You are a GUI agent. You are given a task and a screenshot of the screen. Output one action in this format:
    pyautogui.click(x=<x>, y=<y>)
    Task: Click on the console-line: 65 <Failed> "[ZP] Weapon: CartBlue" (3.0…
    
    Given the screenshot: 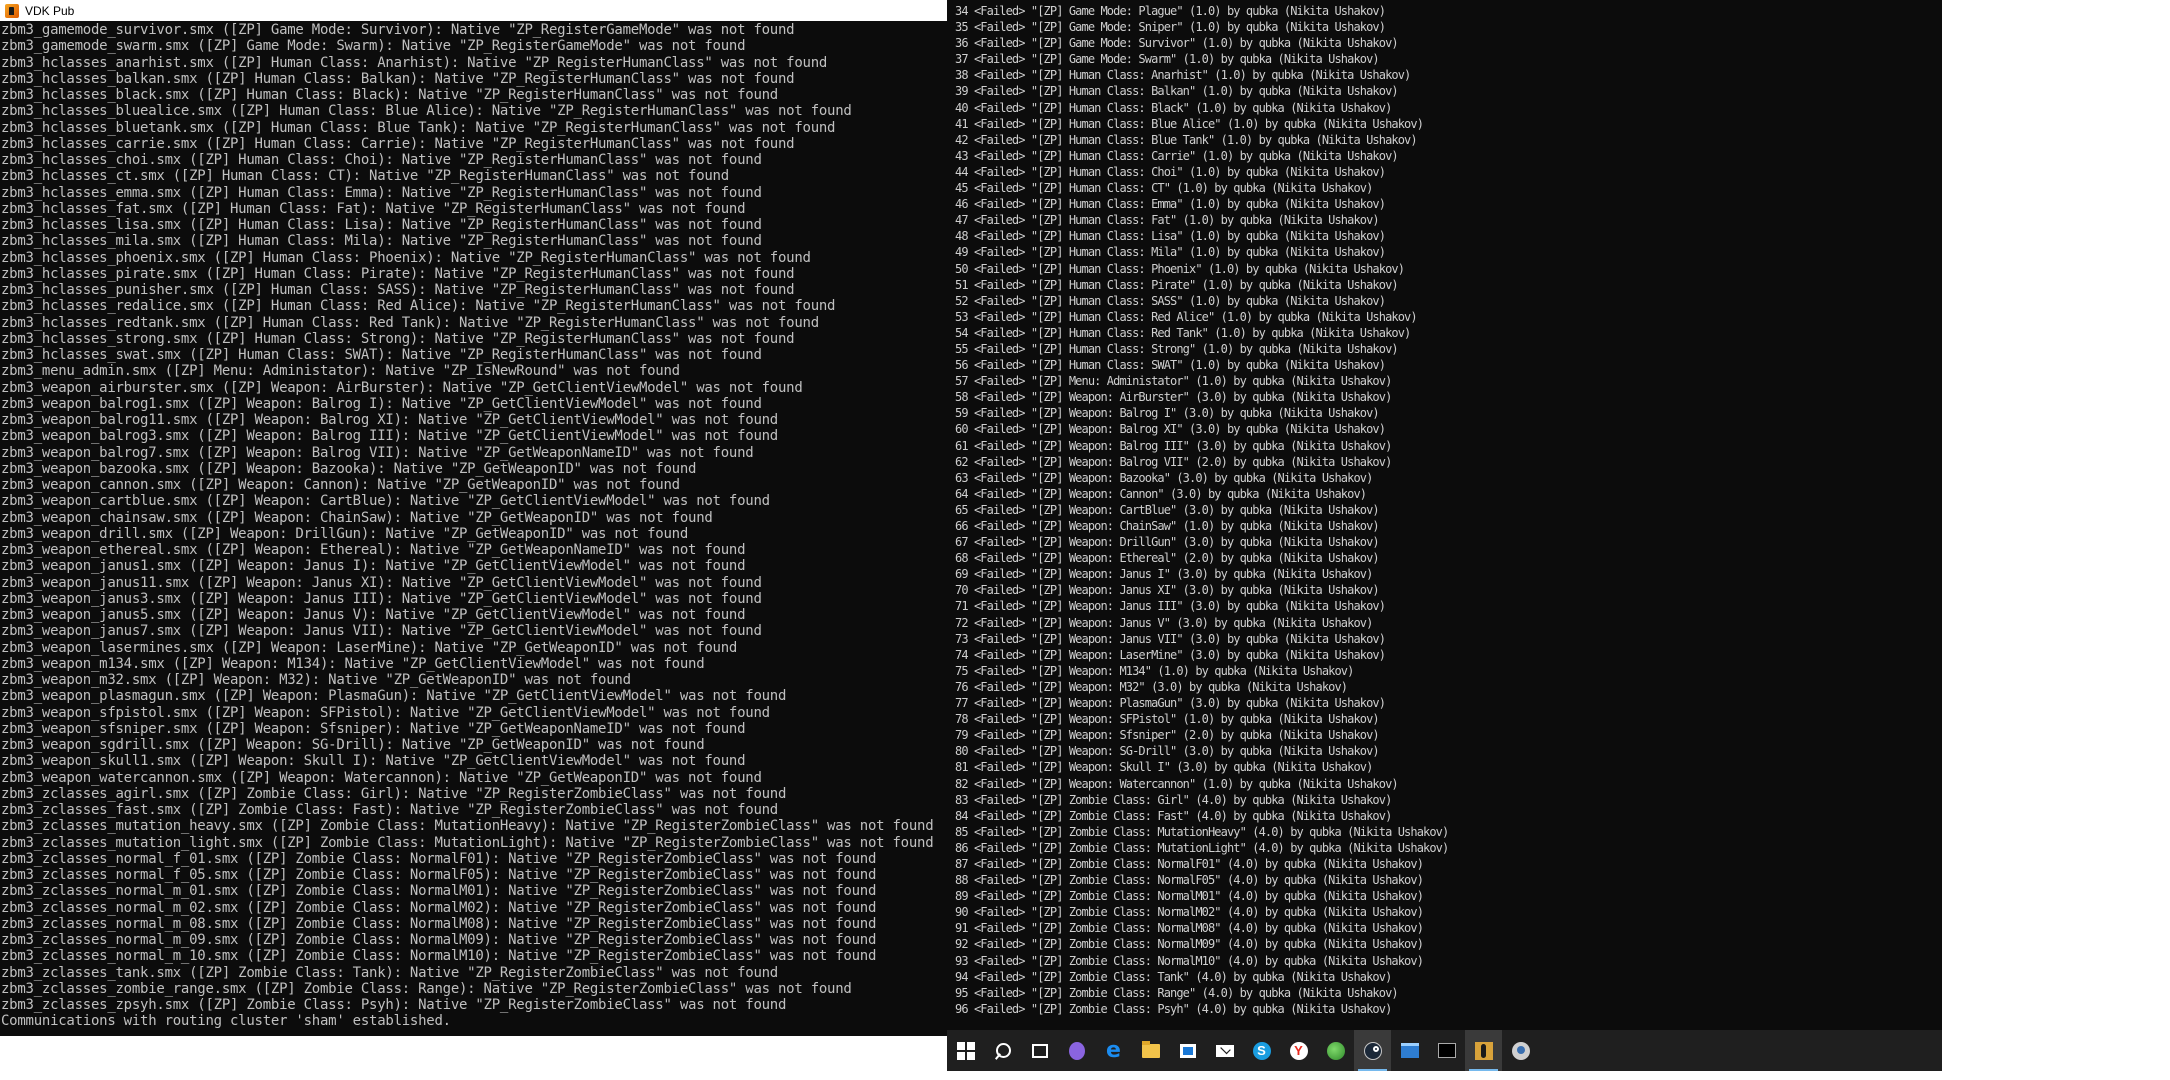 What is the action you would take?
    pyautogui.click(x=1167, y=509)
    